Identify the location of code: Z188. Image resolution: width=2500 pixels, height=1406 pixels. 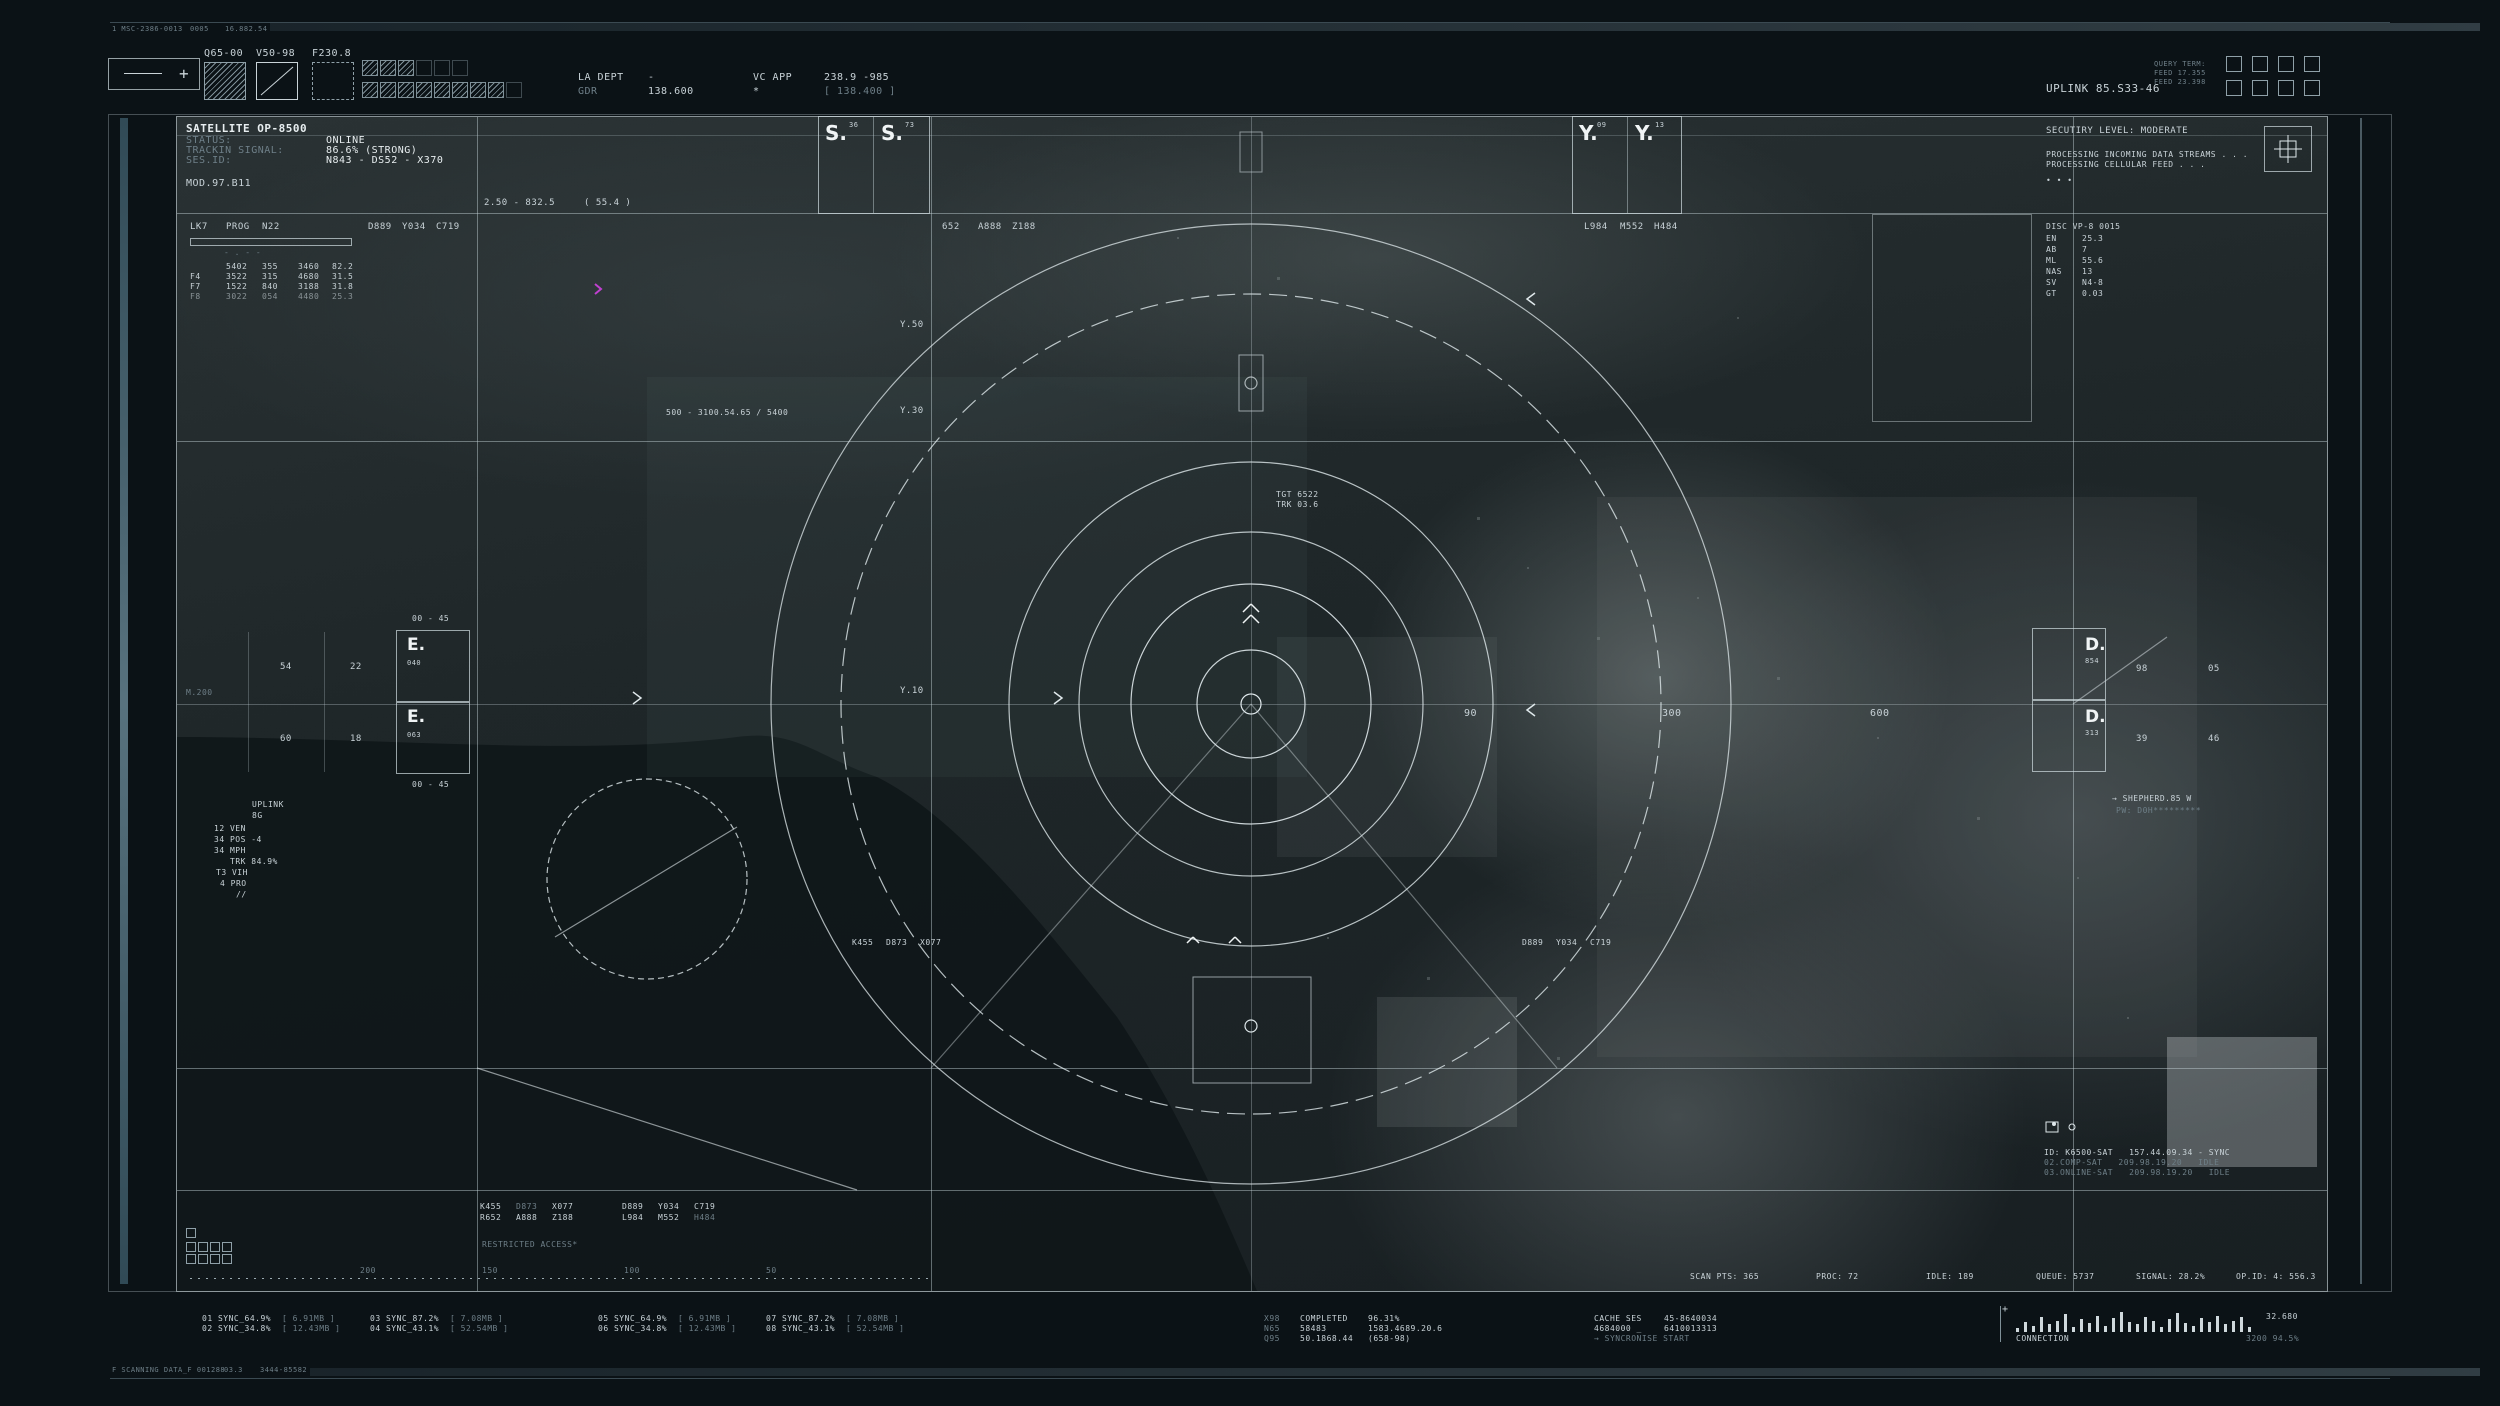
(563, 1217).